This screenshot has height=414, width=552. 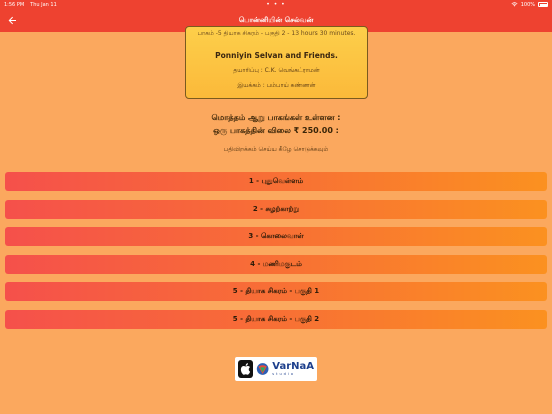 What do you see at coordinates (276, 70) in the screenshot?
I see `producer-text: தயாரிப்பு : C.K. வெங்கட்ராமன்` at bounding box center [276, 70].